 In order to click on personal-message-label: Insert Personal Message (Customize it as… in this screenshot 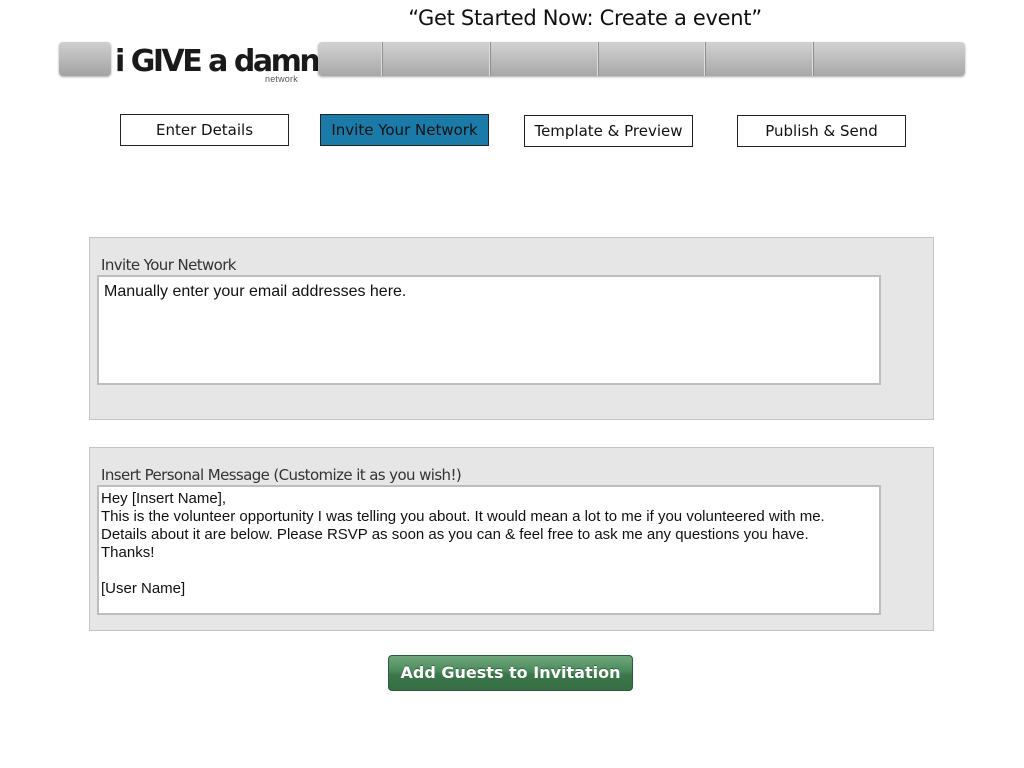, I will do `click(281, 475)`.